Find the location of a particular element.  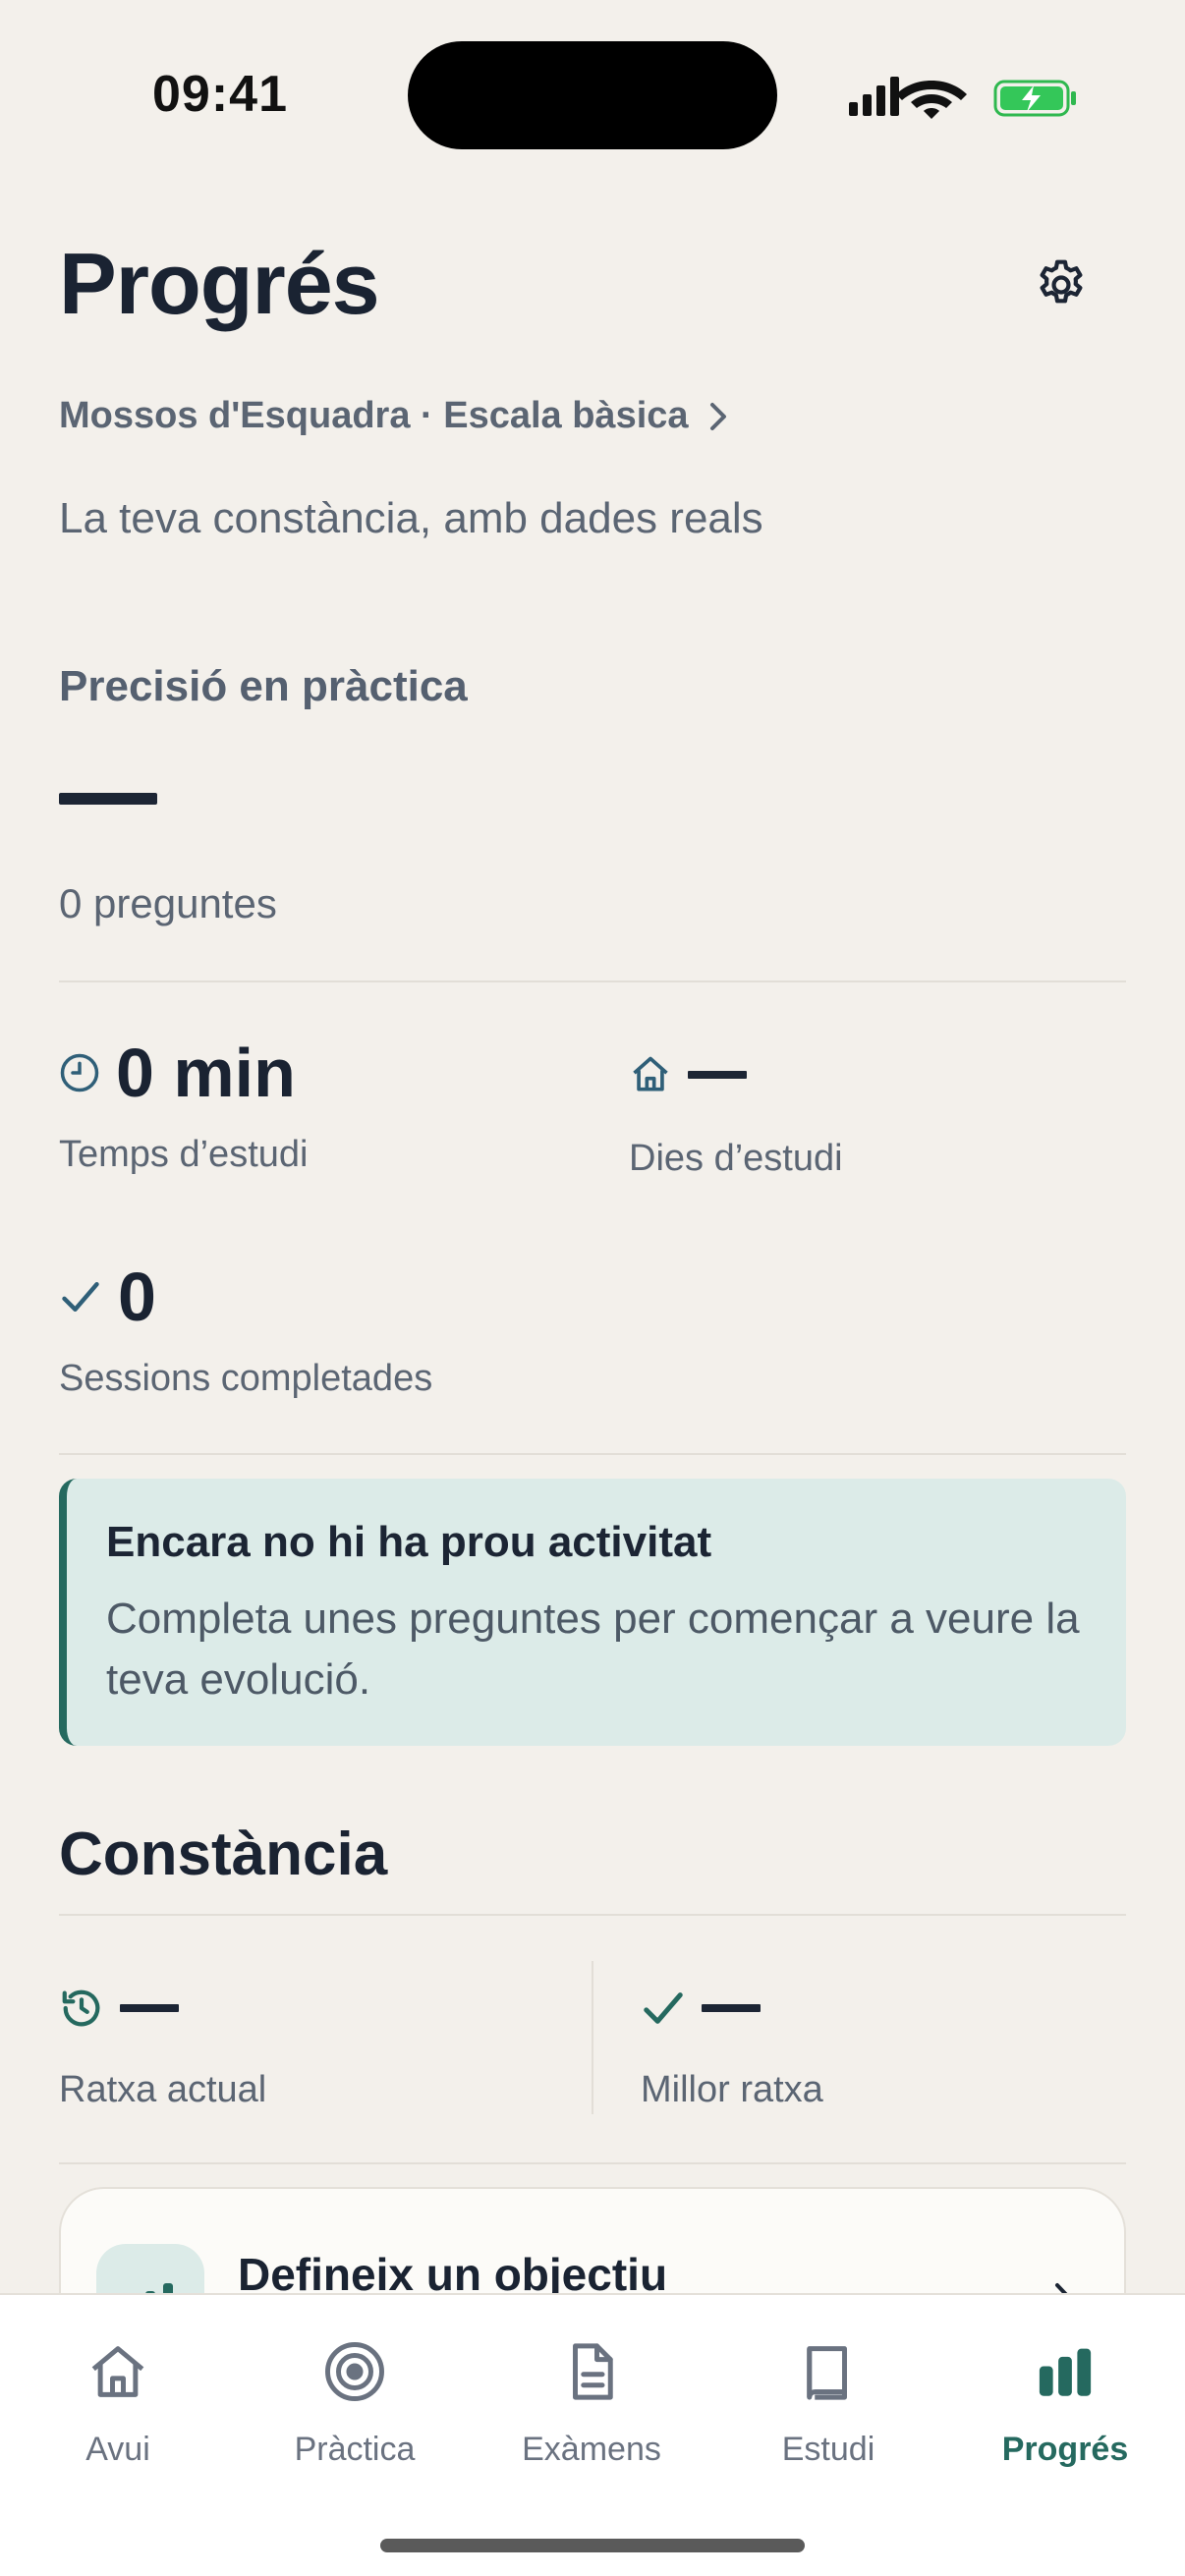

tab-progres: Progrés is located at coordinates (1065, 2401).